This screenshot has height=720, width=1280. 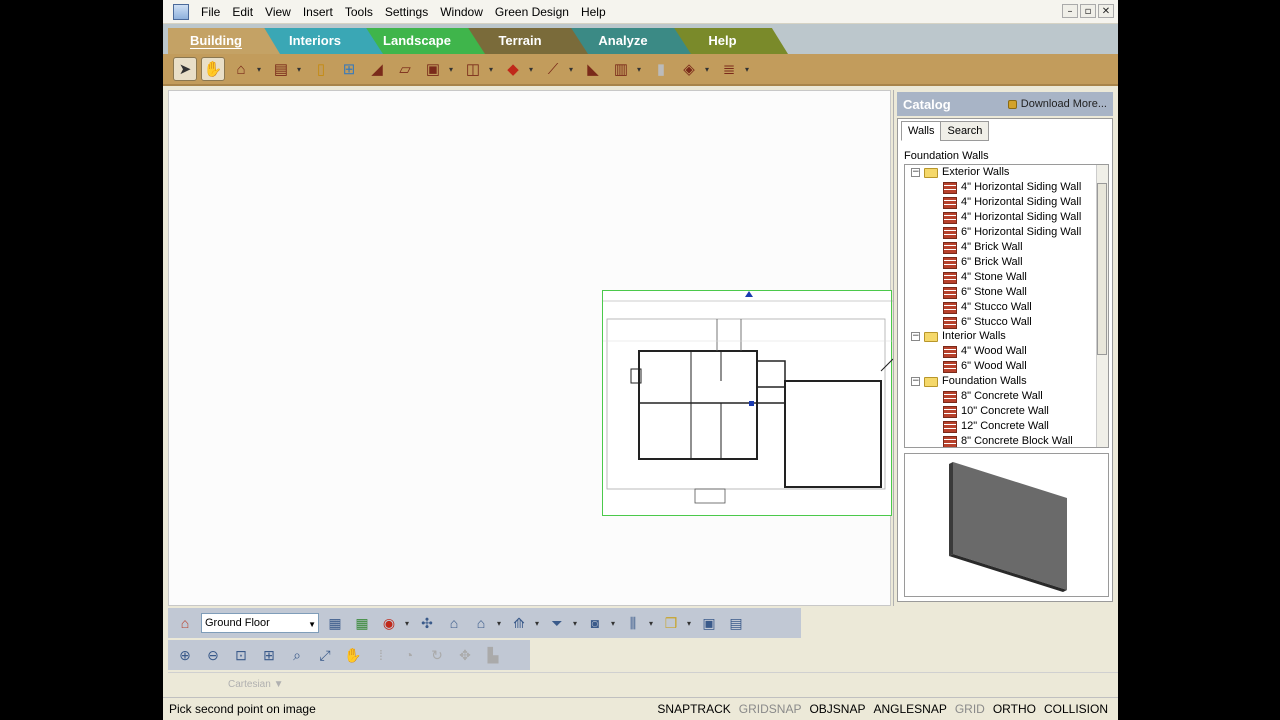 What do you see at coordinates (969, 381) in the screenshot?
I see `tree-folder-foundation-walls: − Foundation Walls` at bounding box center [969, 381].